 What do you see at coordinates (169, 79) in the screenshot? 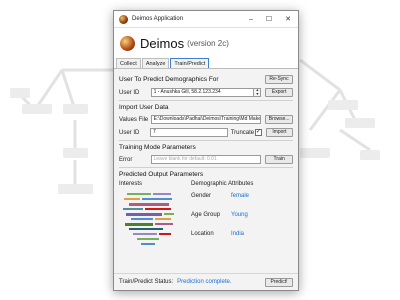
I see `predict-section-title: User To Predict Demographics For` at bounding box center [169, 79].